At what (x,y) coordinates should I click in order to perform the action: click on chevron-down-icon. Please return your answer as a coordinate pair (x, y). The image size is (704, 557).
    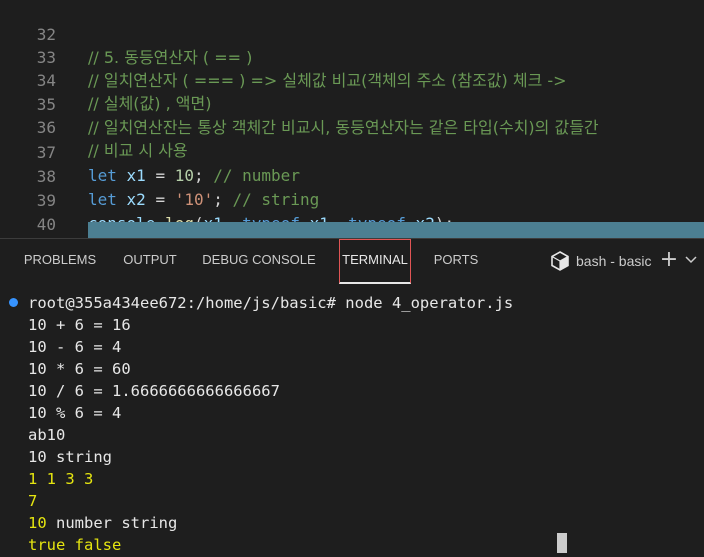
    Looking at the image, I should click on (691, 260).